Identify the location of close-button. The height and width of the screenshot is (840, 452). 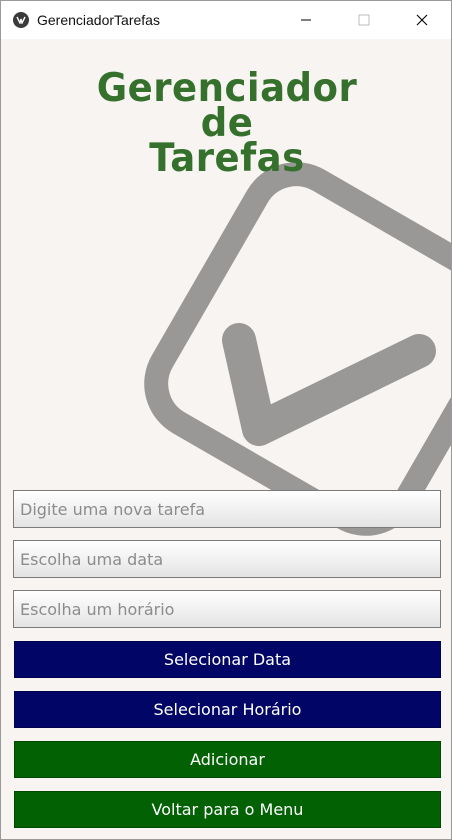
(422, 20).